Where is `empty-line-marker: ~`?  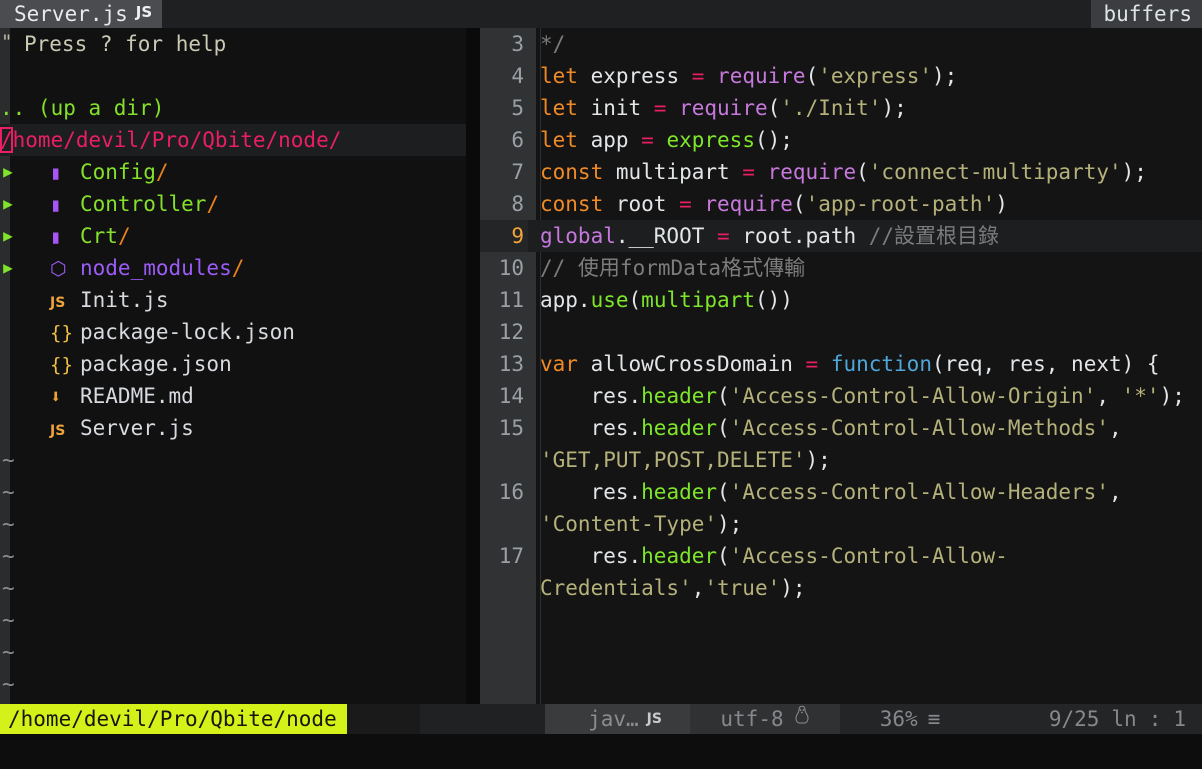 empty-line-marker: ~ is located at coordinates (8, 652).